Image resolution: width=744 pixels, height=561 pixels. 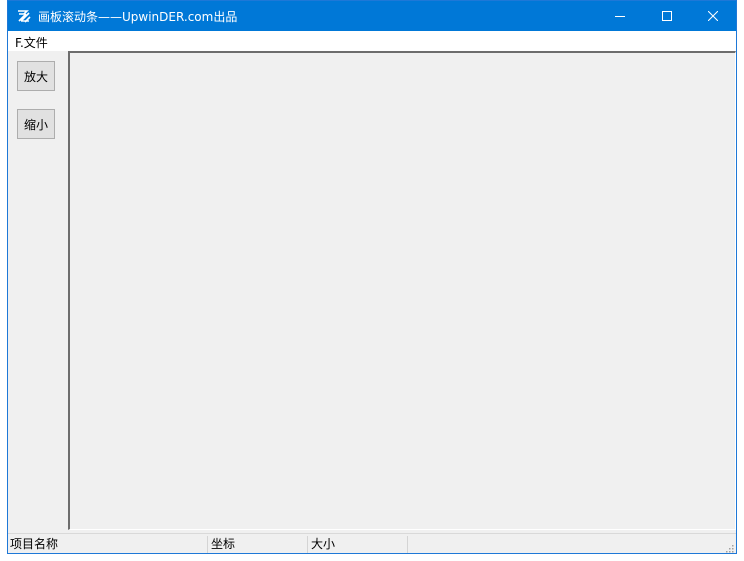 What do you see at coordinates (36, 76) in the screenshot?
I see `zoom-in-button: 放大` at bounding box center [36, 76].